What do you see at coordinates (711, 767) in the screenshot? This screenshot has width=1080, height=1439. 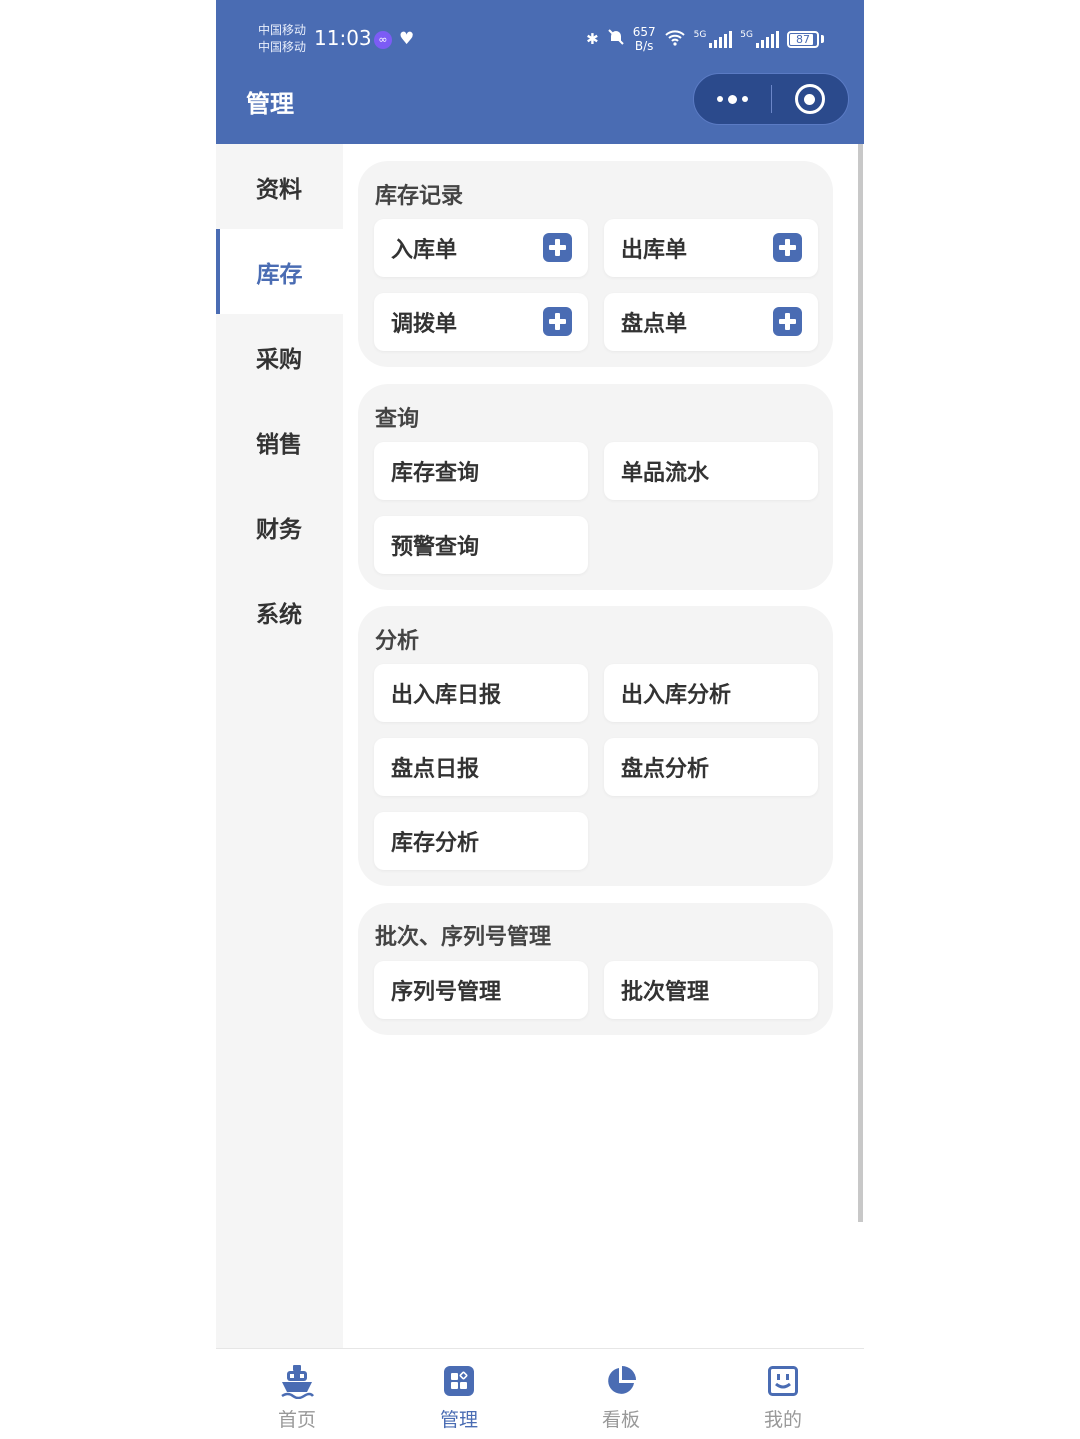 I see `stocktake-analysis-card: 盘点分析` at bounding box center [711, 767].